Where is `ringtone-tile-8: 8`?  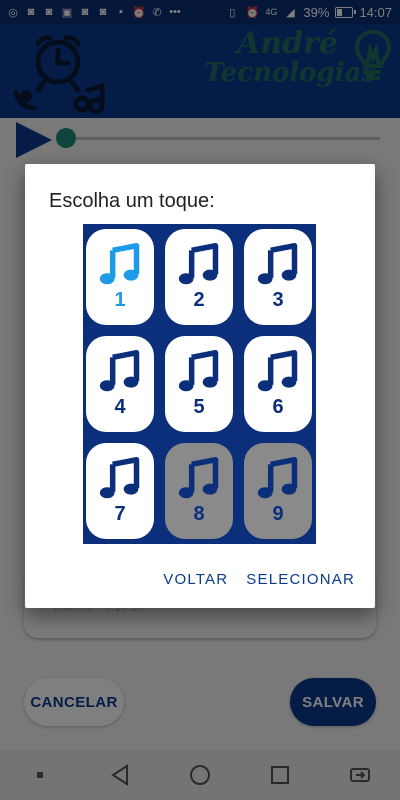
ringtone-tile-8: 8 is located at coordinates (199, 491).